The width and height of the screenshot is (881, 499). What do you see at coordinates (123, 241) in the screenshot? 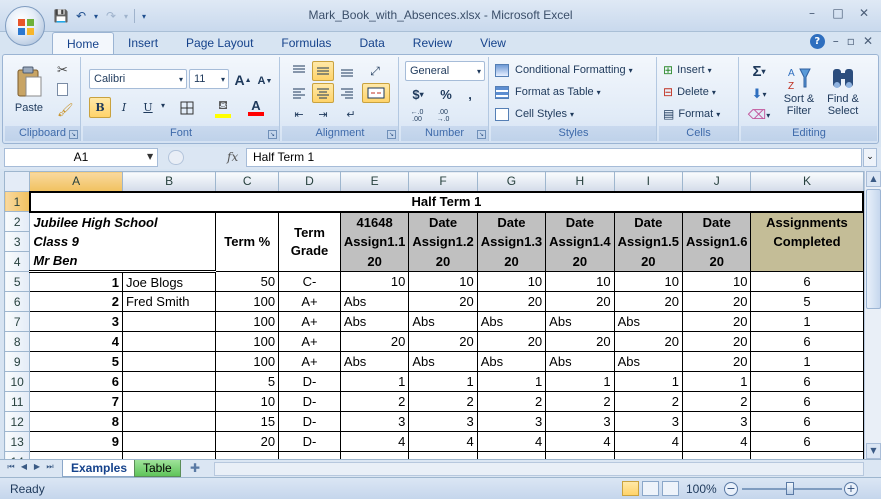
I see `class-name-cell: Class 9` at bounding box center [123, 241].